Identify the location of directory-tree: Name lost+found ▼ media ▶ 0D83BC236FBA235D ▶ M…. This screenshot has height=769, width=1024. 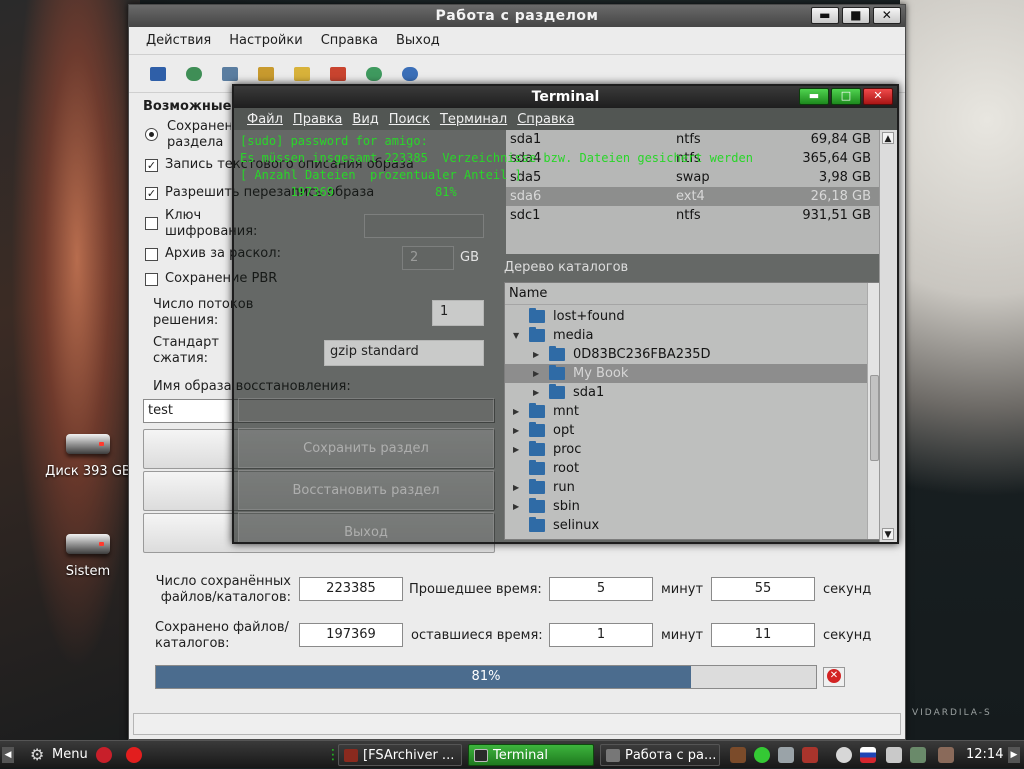
(693, 411).